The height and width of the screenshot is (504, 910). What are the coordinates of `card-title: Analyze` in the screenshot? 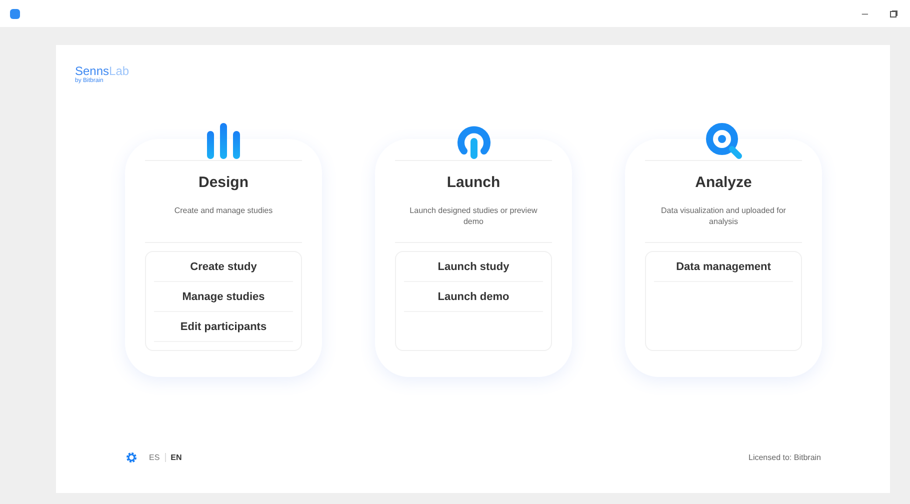 It's located at (723, 182).